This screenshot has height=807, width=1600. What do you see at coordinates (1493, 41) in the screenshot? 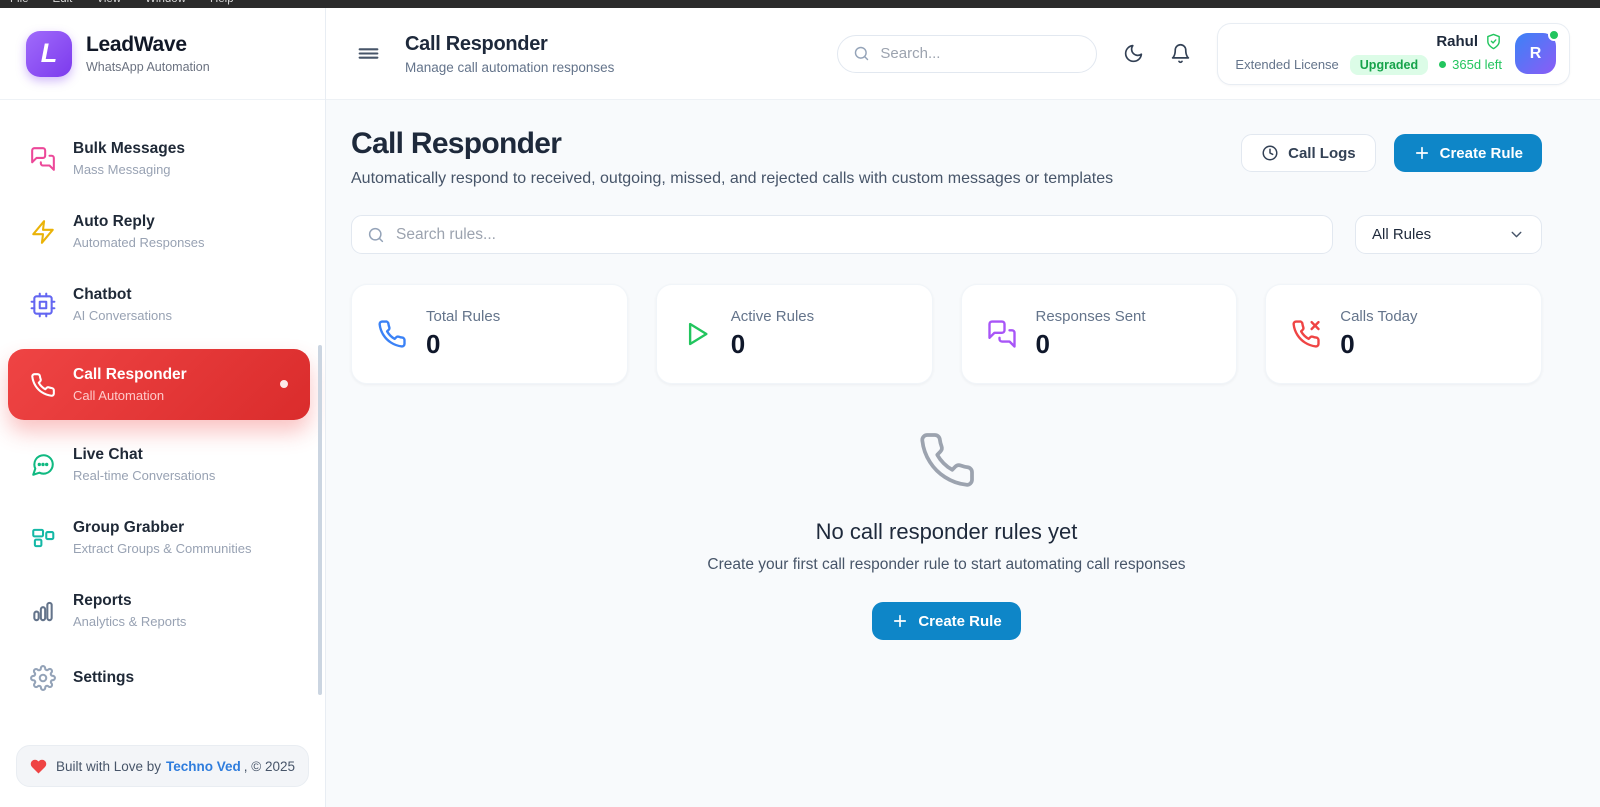
I see `verified-shield-icon` at bounding box center [1493, 41].